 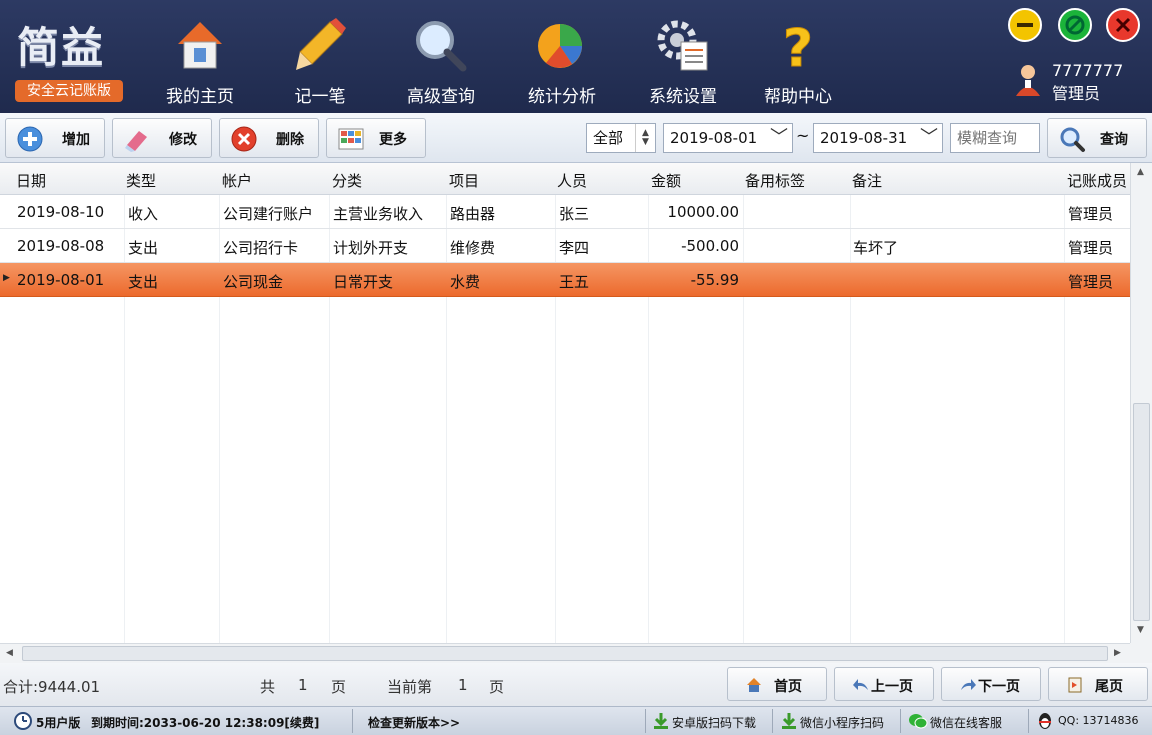 What do you see at coordinates (237, 180) in the screenshot?
I see `header-account: 帐户` at bounding box center [237, 180].